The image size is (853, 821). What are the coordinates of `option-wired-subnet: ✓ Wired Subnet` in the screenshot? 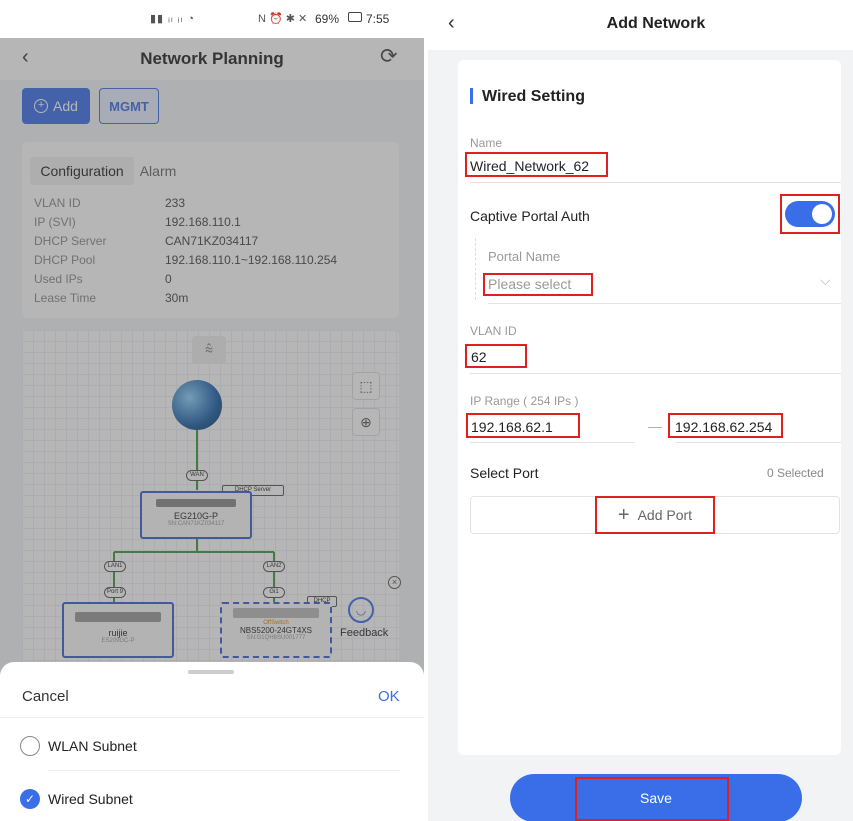 It's located at (210, 800).